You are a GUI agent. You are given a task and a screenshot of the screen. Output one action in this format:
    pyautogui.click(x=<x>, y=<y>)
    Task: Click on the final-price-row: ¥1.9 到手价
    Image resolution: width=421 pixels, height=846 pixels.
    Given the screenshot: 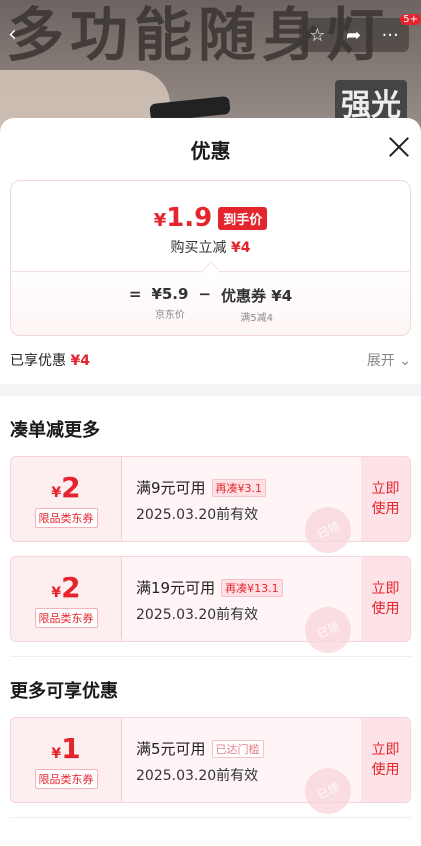 What is the action you would take?
    pyautogui.click(x=210, y=218)
    